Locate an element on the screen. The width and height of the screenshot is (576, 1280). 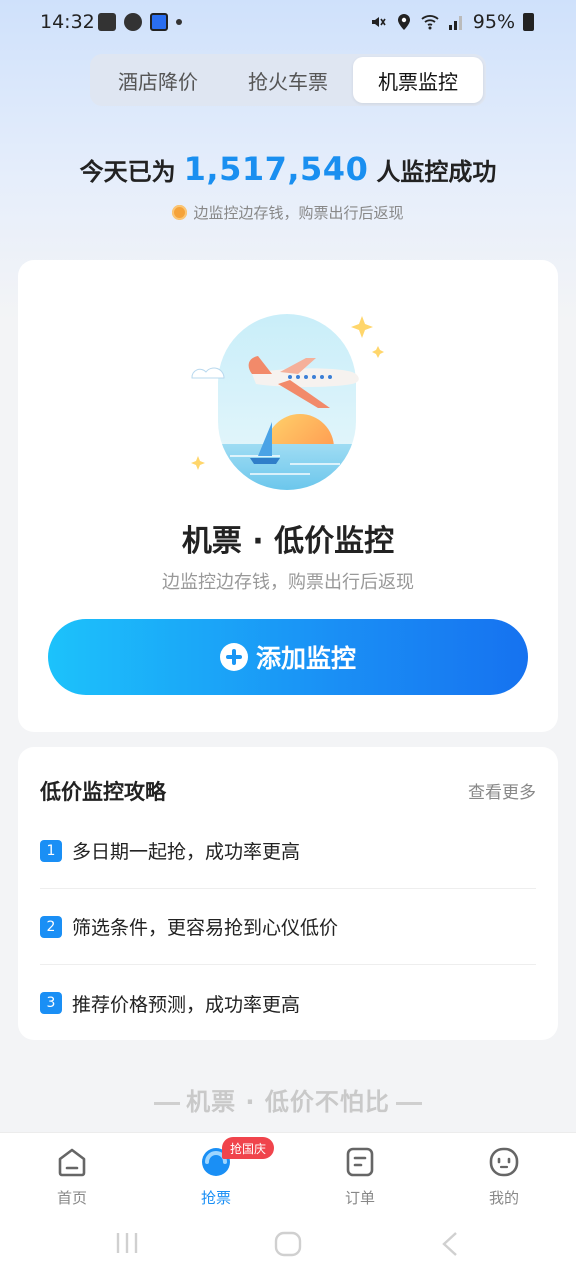
category-tabs: 酒店降价 抢火车票 机票监控 is located at coordinates (288, 80).